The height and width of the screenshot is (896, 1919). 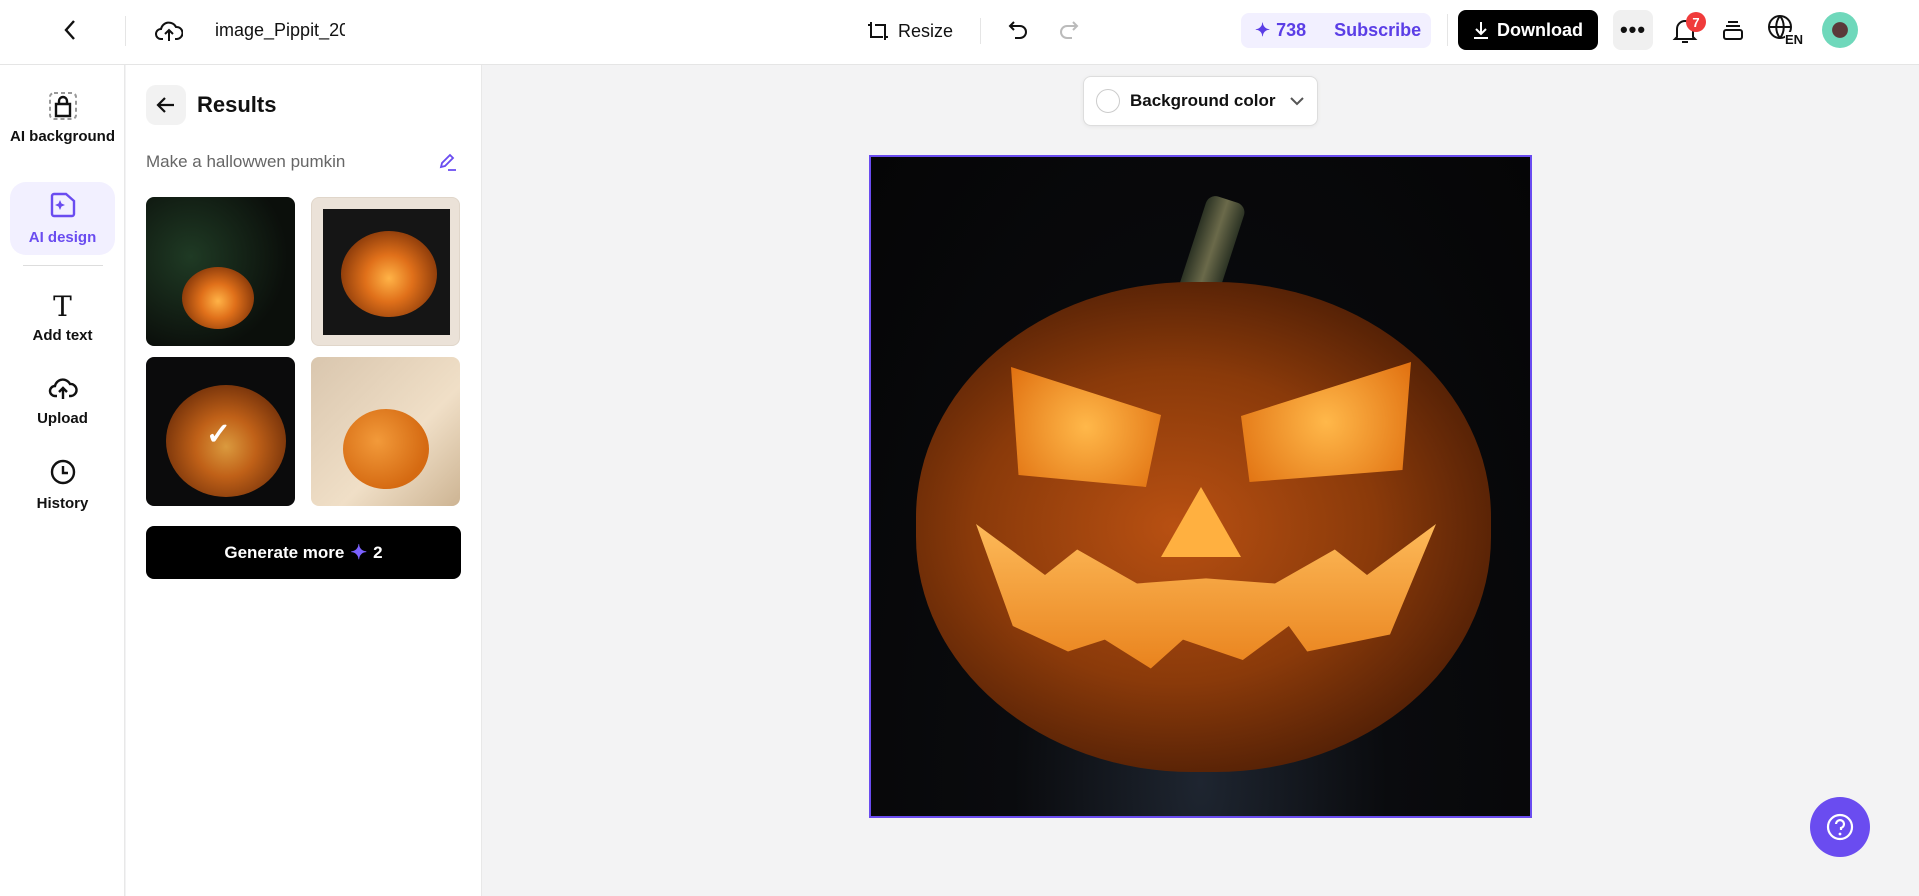 I want to click on undo-button, so click(x=1018, y=30).